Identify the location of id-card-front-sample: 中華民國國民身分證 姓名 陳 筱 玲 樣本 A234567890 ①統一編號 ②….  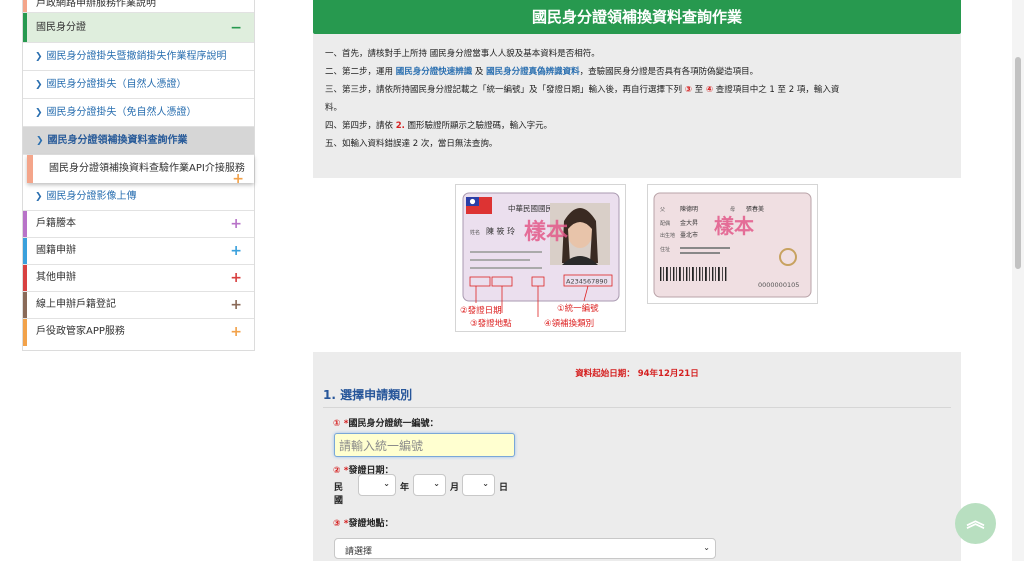
(540, 258).